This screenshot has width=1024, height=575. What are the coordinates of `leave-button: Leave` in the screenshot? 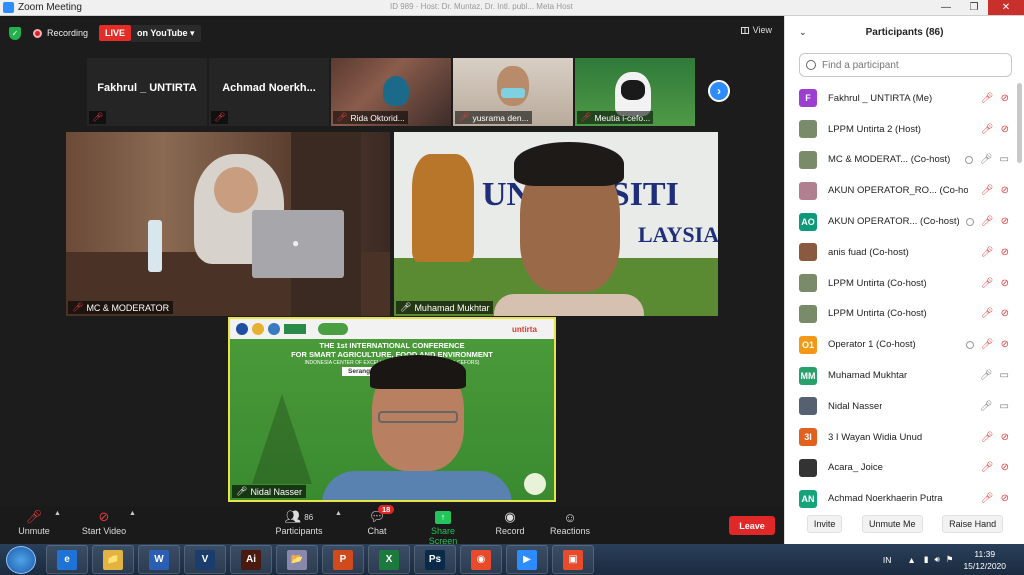 It's located at (752, 525).